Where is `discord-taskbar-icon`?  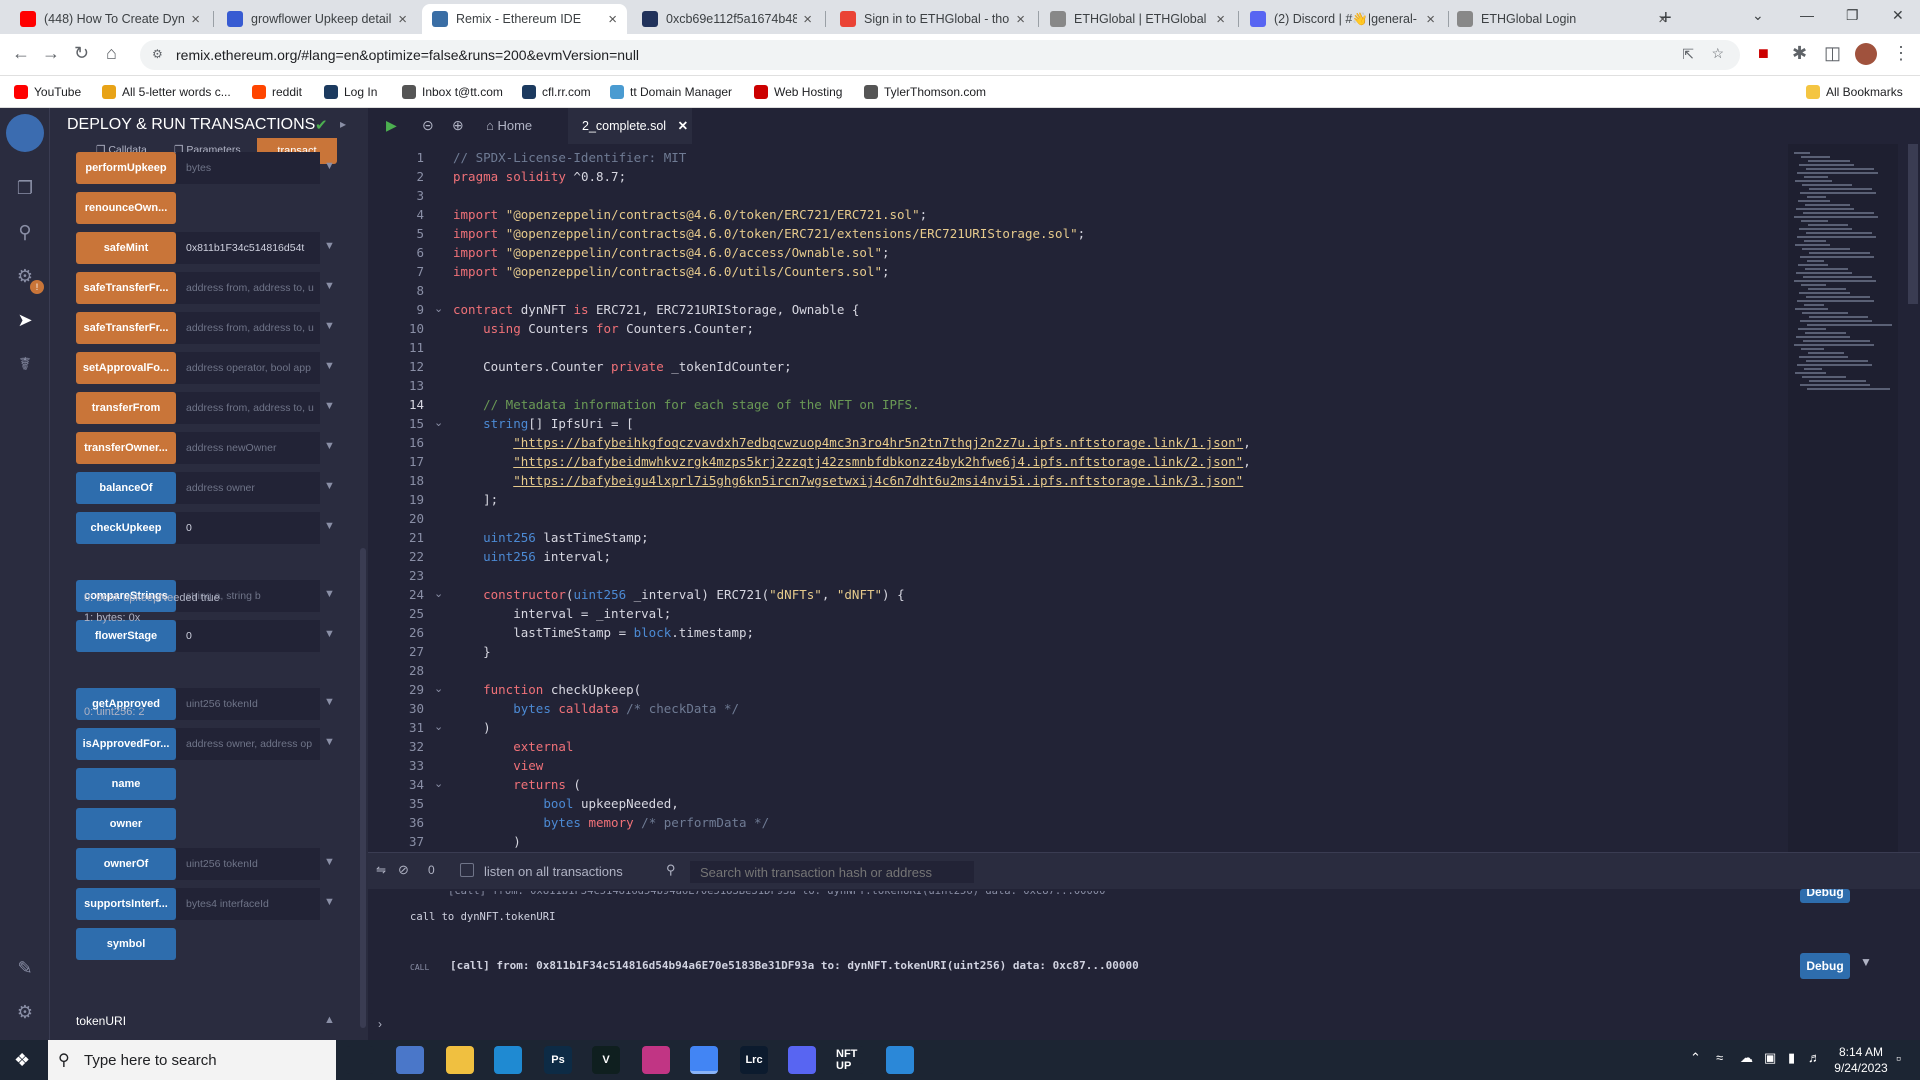 discord-taskbar-icon is located at coordinates (802, 1060).